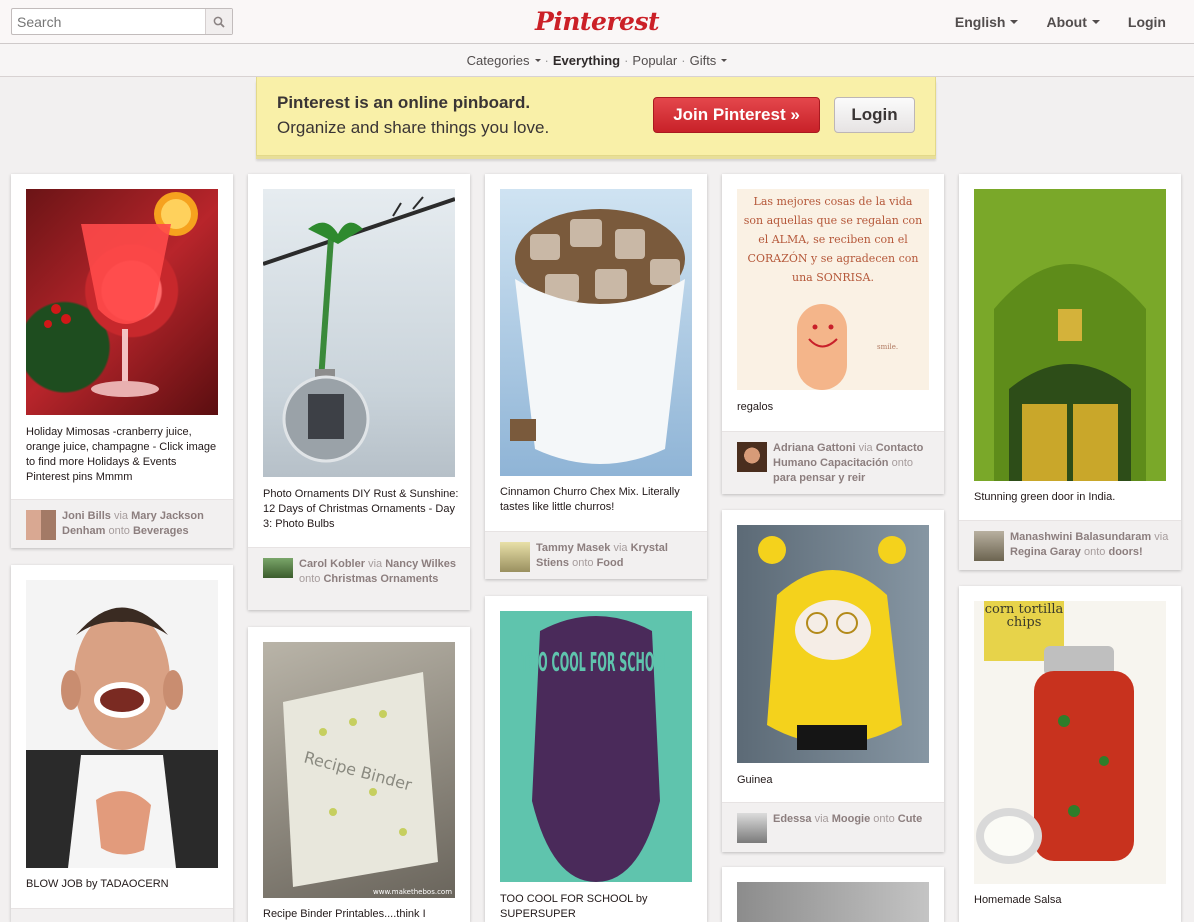 Image resolution: width=1194 pixels, height=922 pixels. What do you see at coordinates (596, 746) in the screenshot?
I see `pin-image: TOO COOL FOR SCHOOL` at bounding box center [596, 746].